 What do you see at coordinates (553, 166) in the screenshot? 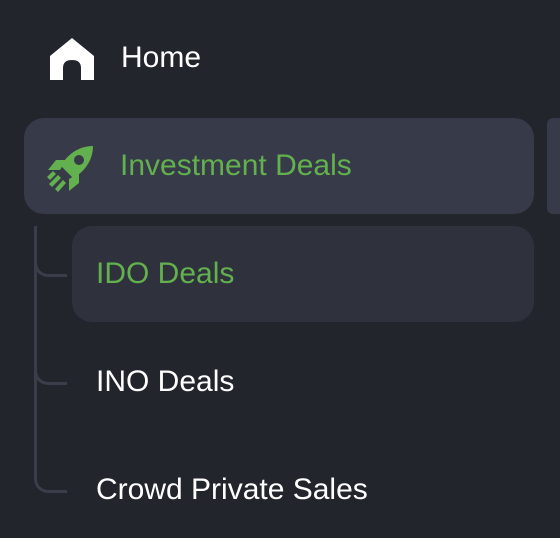
I see `adjacent-panel-edge` at bounding box center [553, 166].